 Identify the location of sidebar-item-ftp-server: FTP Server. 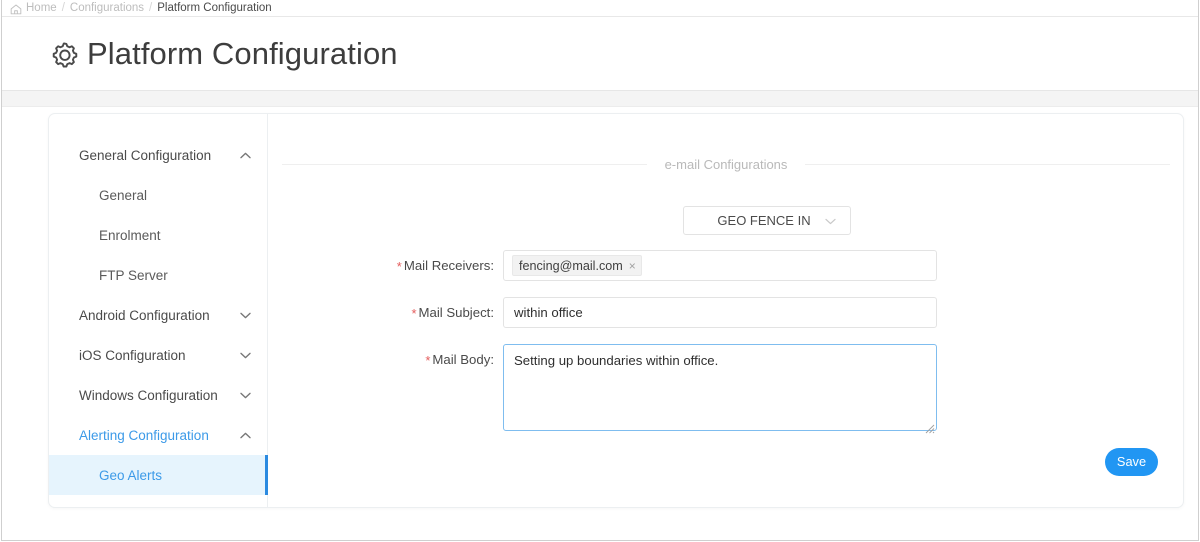
(158, 275).